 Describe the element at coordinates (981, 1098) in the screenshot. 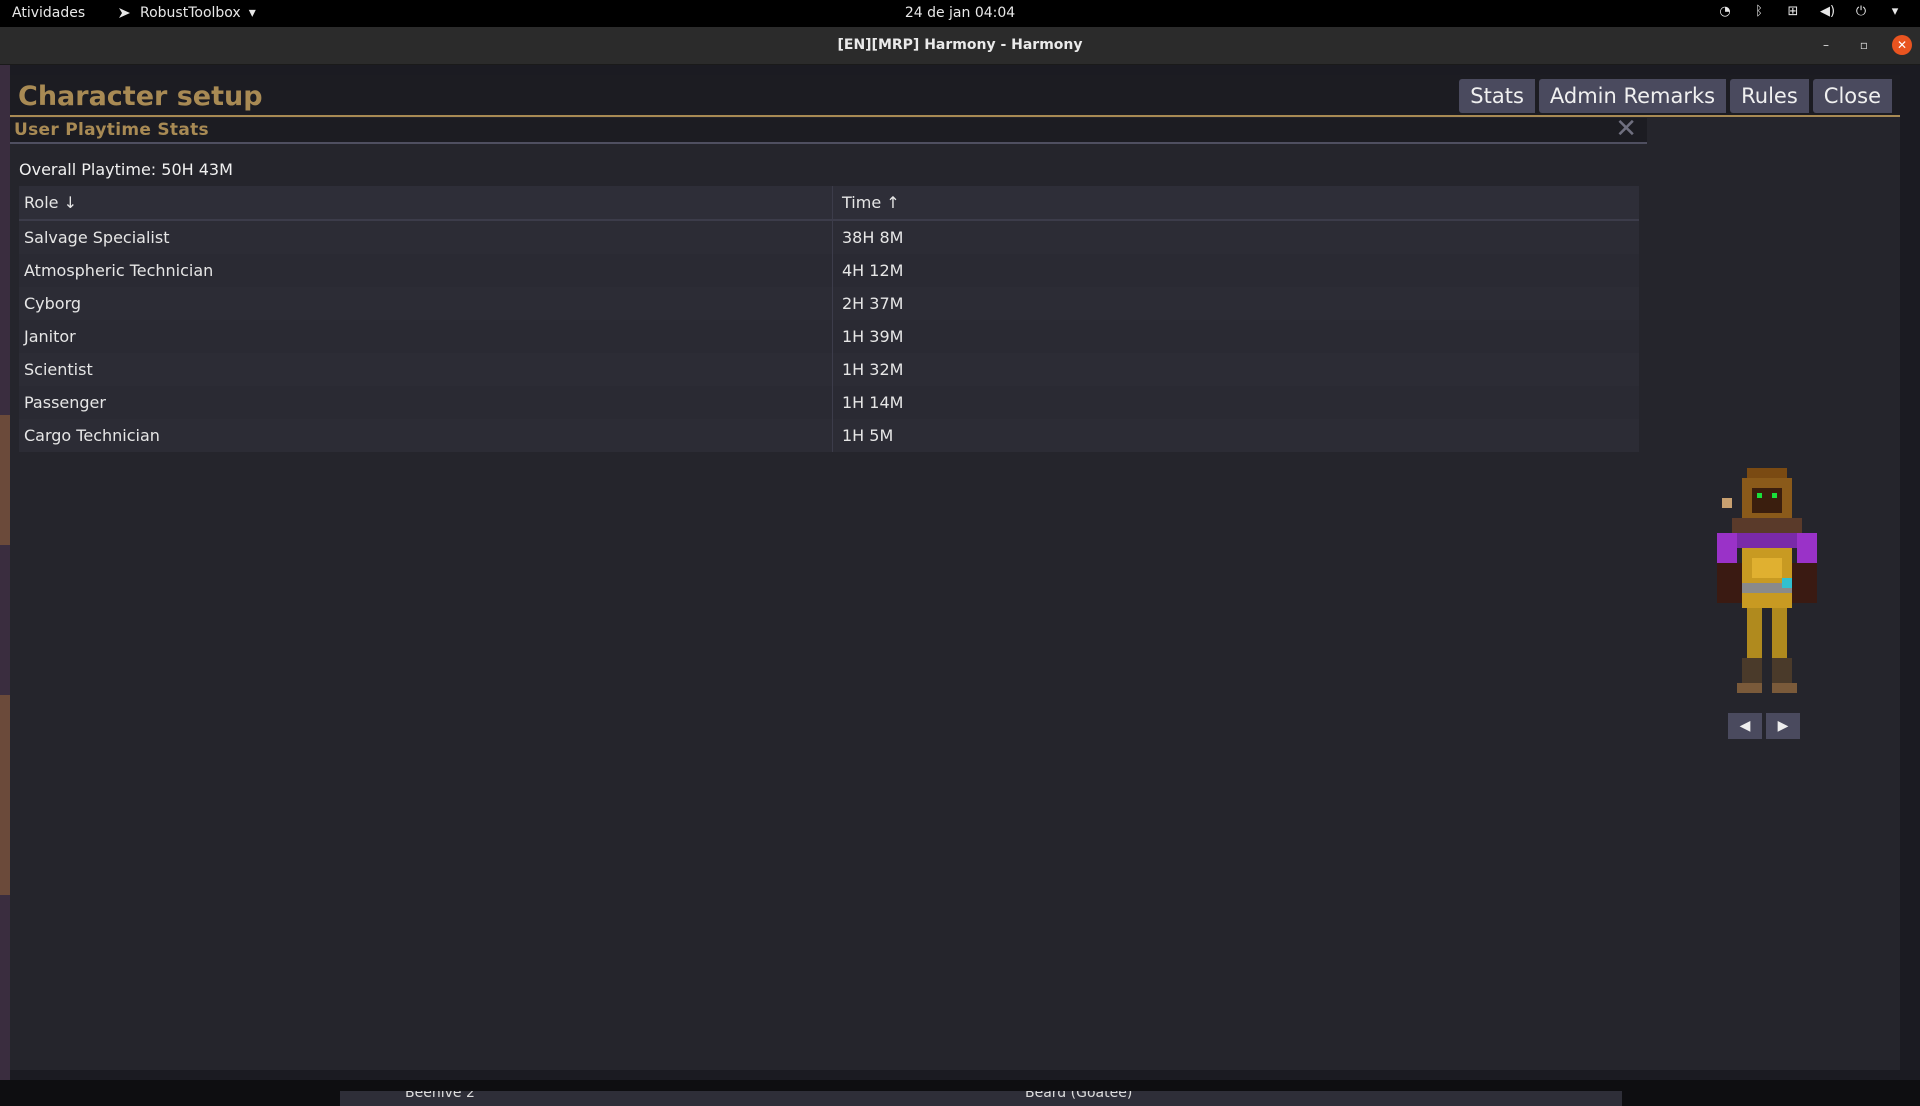

I see `hair-options-row: Beehive 2 Beard (Goatee)` at that location.